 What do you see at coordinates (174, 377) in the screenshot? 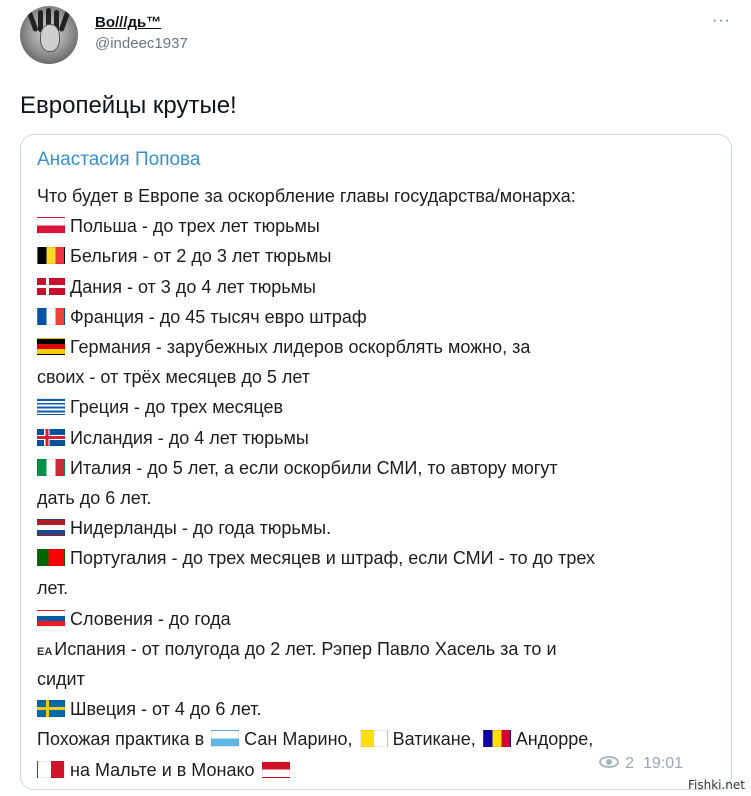
I see `quote-line-text: своих - от трёх месяцев до 5 лет` at bounding box center [174, 377].